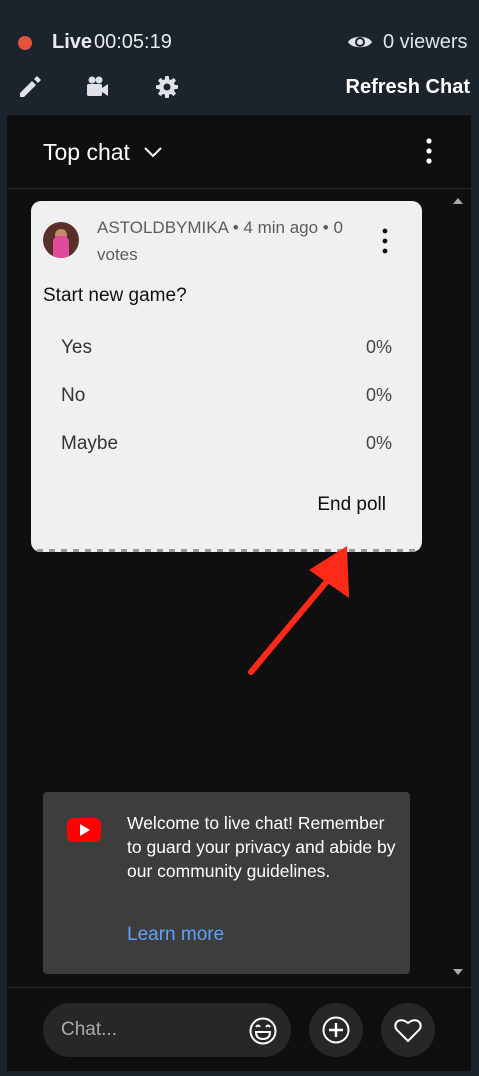 The image size is (479, 1076). Describe the element at coordinates (86, 152) in the screenshot. I see `chat-mode-selector: Top chat` at that location.